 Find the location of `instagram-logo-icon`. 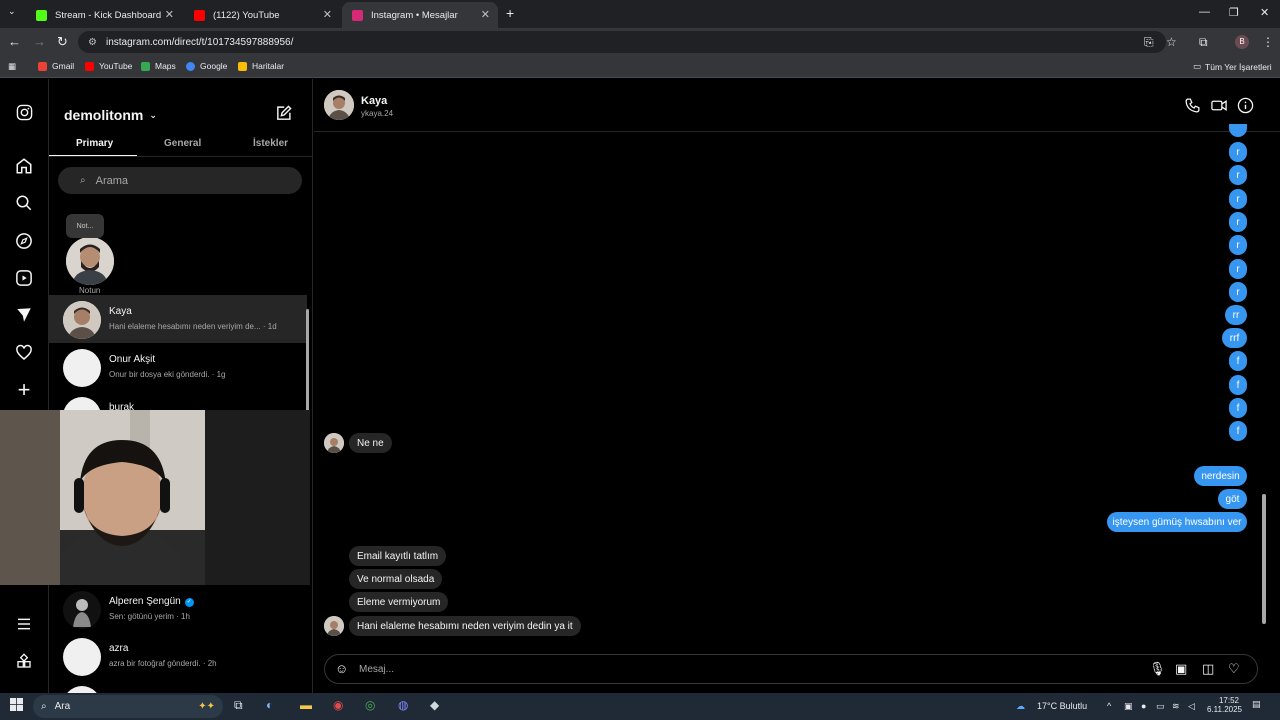

instagram-logo-icon is located at coordinates (24, 112).